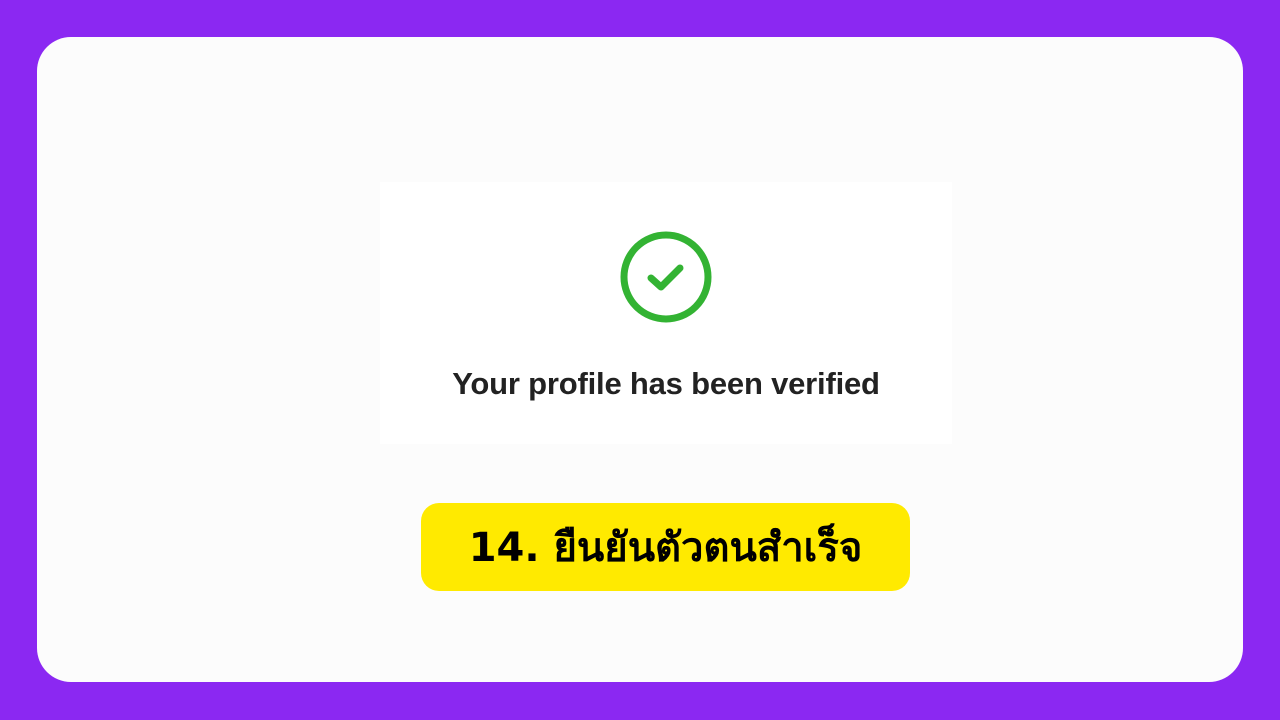 The width and height of the screenshot is (1280, 720). I want to click on check-circle-icon, so click(666, 277).